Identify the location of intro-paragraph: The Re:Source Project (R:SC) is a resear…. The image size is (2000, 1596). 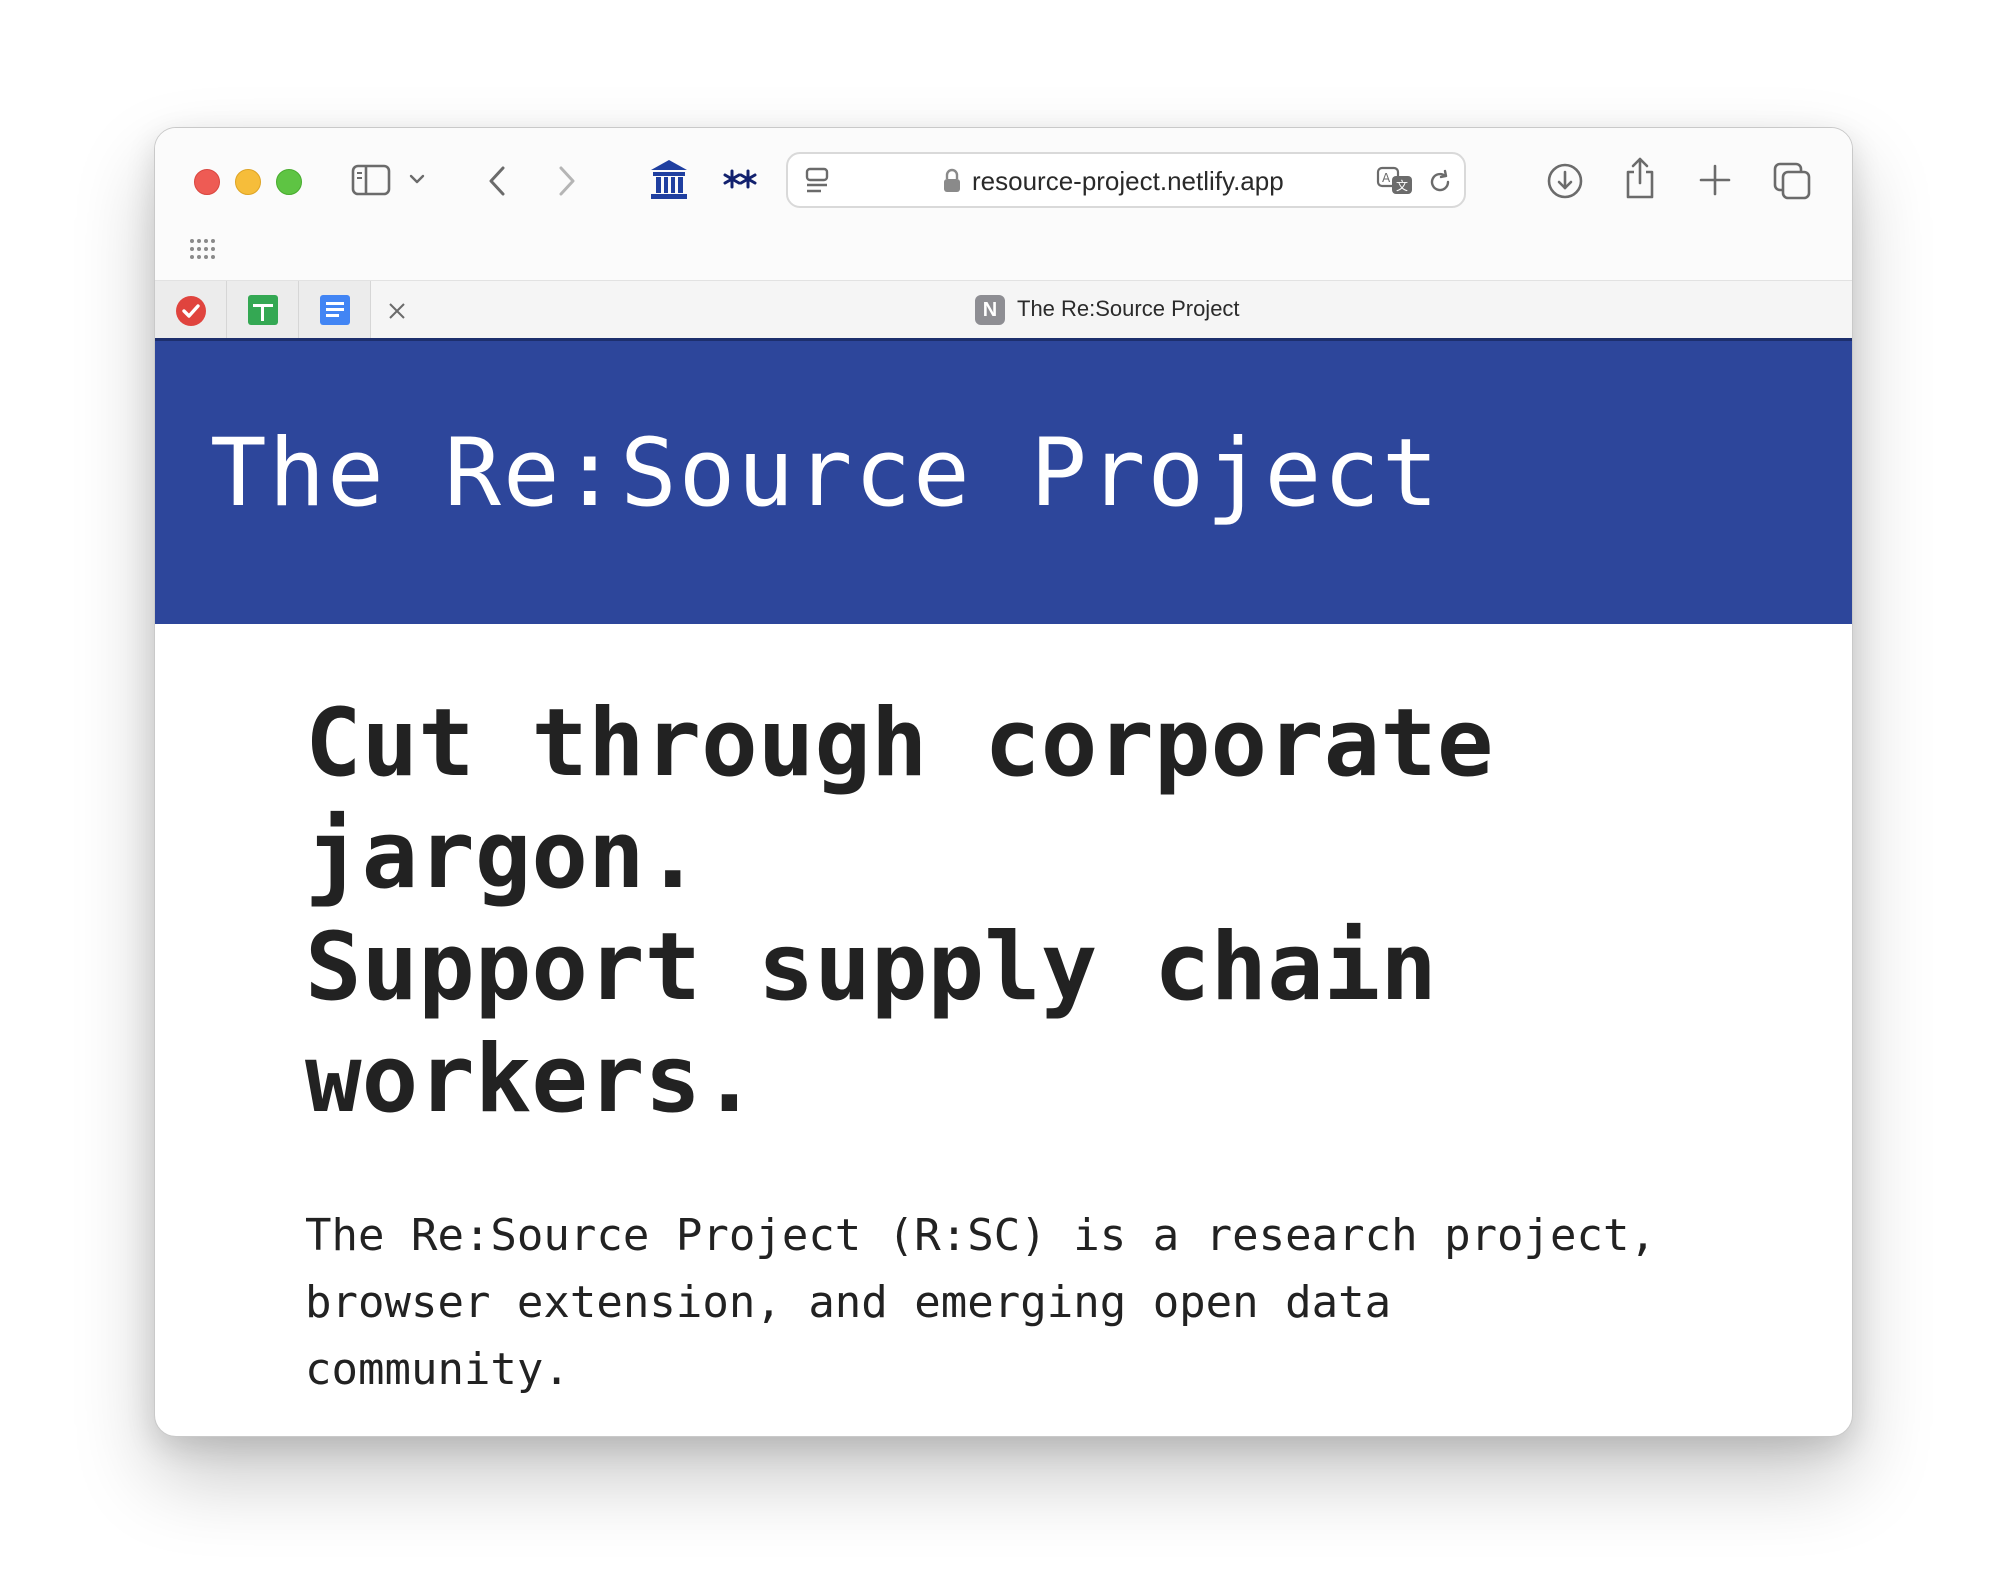
(1030, 1302).